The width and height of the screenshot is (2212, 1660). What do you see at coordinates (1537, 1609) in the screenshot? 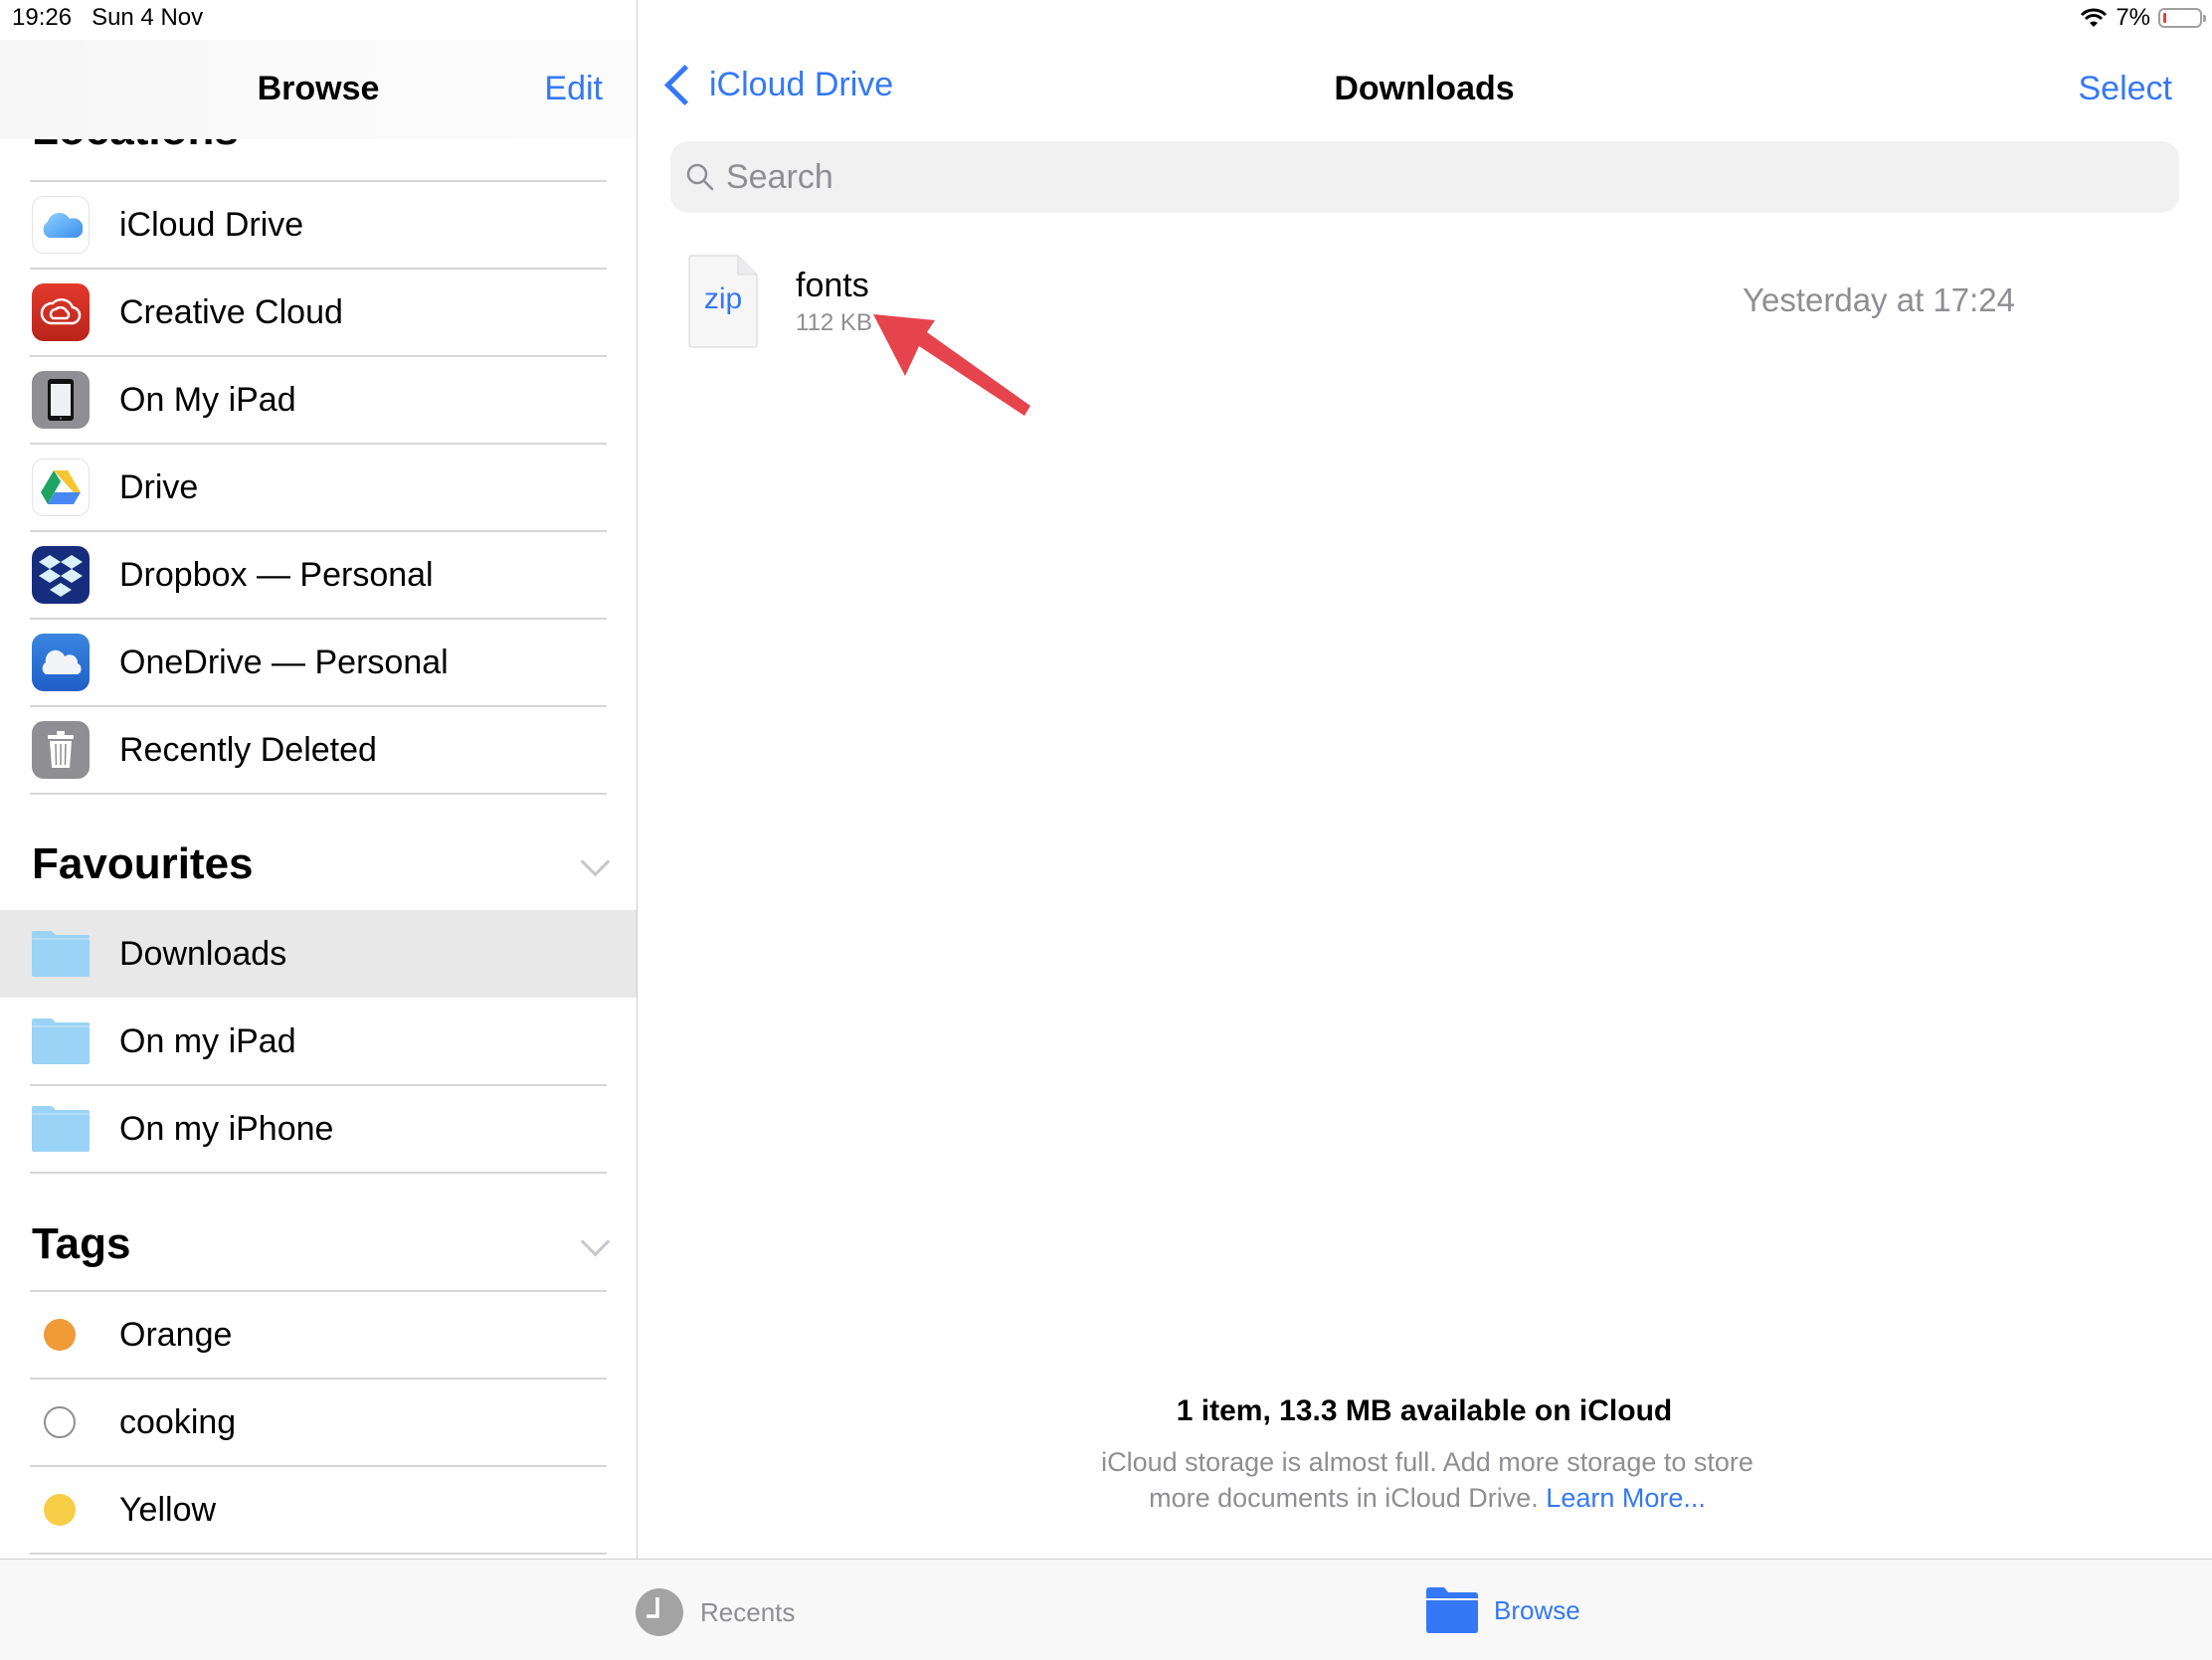
I see `tab-label: Browse` at bounding box center [1537, 1609].